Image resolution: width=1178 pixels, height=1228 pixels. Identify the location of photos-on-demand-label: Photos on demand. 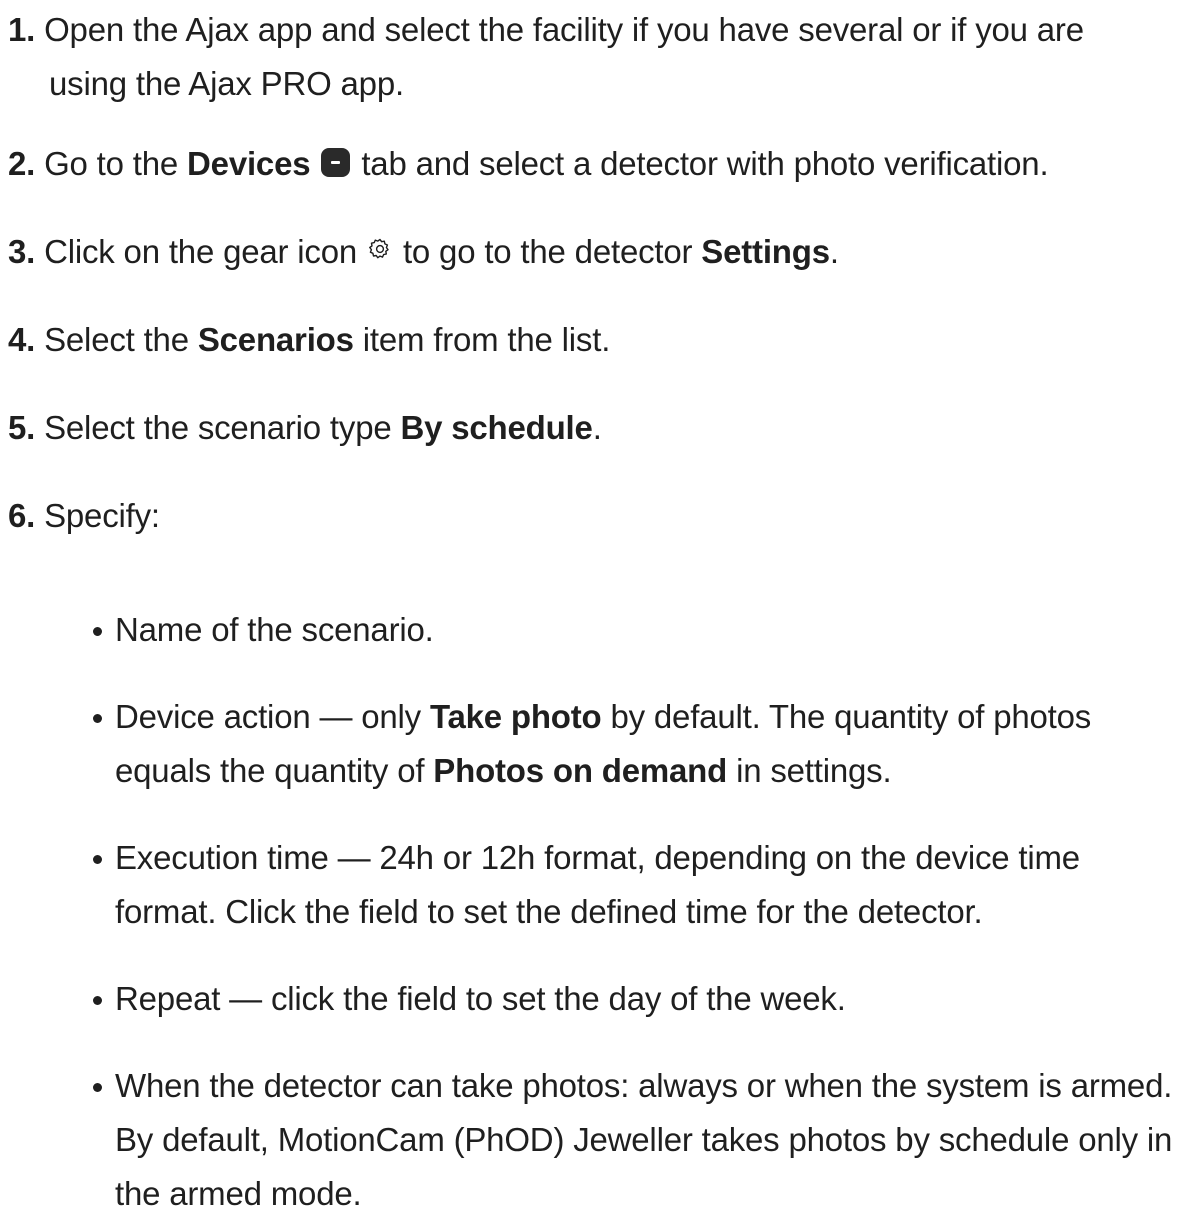
(580, 770).